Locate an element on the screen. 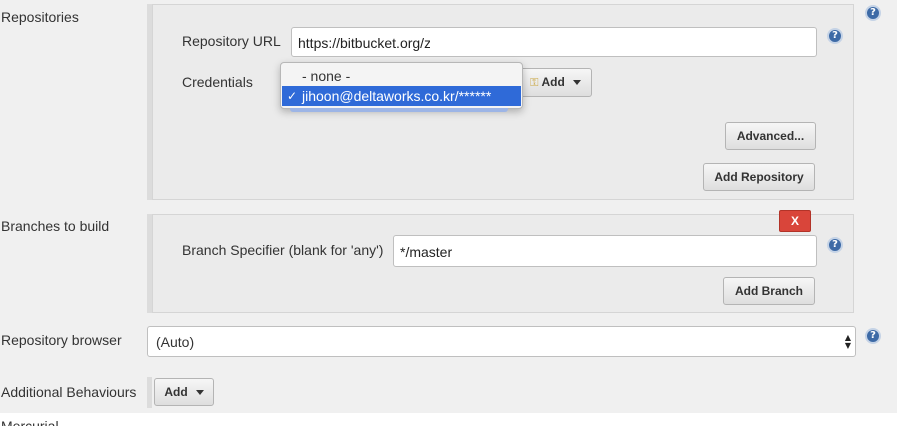  additional-behaviours-add-button: Add is located at coordinates (184, 392).